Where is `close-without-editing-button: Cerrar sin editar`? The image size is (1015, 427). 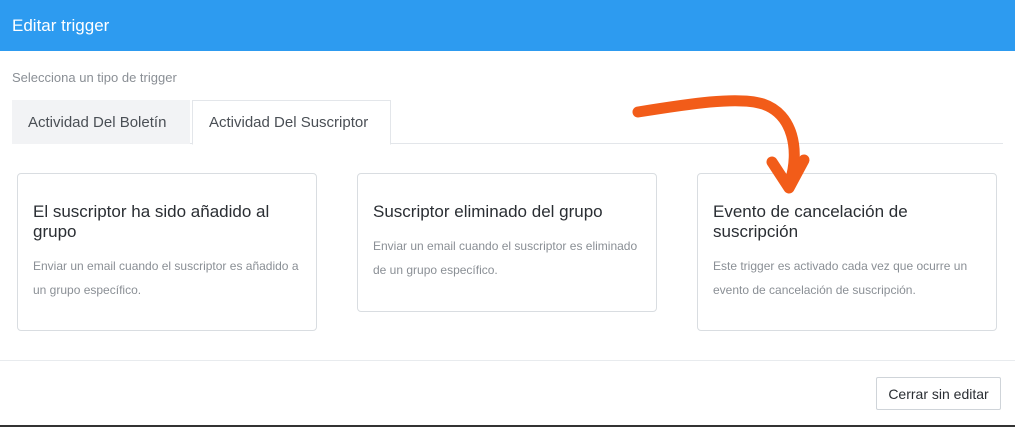 close-without-editing-button: Cerrar sin editar is located at coordinates (938, 393).